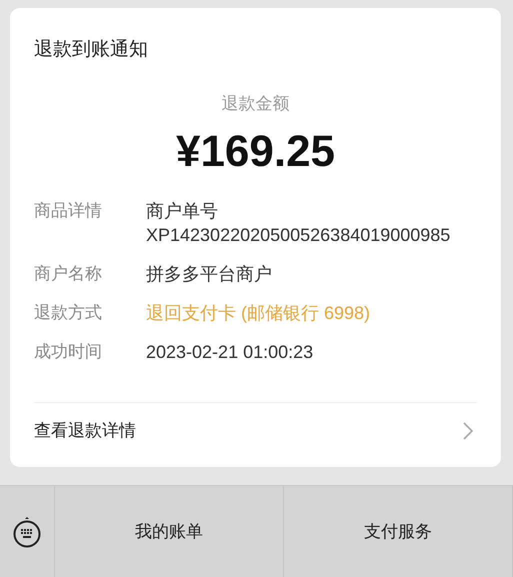 Image resolution: width=513 pixels, height=577 pixels. What do you see at coordinates (91, 49) in the screenshot?
I see `card-title: 退款到账通知` at bounding box center [91, 49].